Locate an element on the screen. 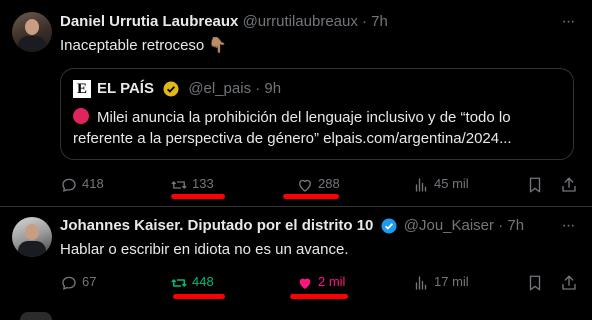  like-count: 2 mil is located at coordinates (332, 281).